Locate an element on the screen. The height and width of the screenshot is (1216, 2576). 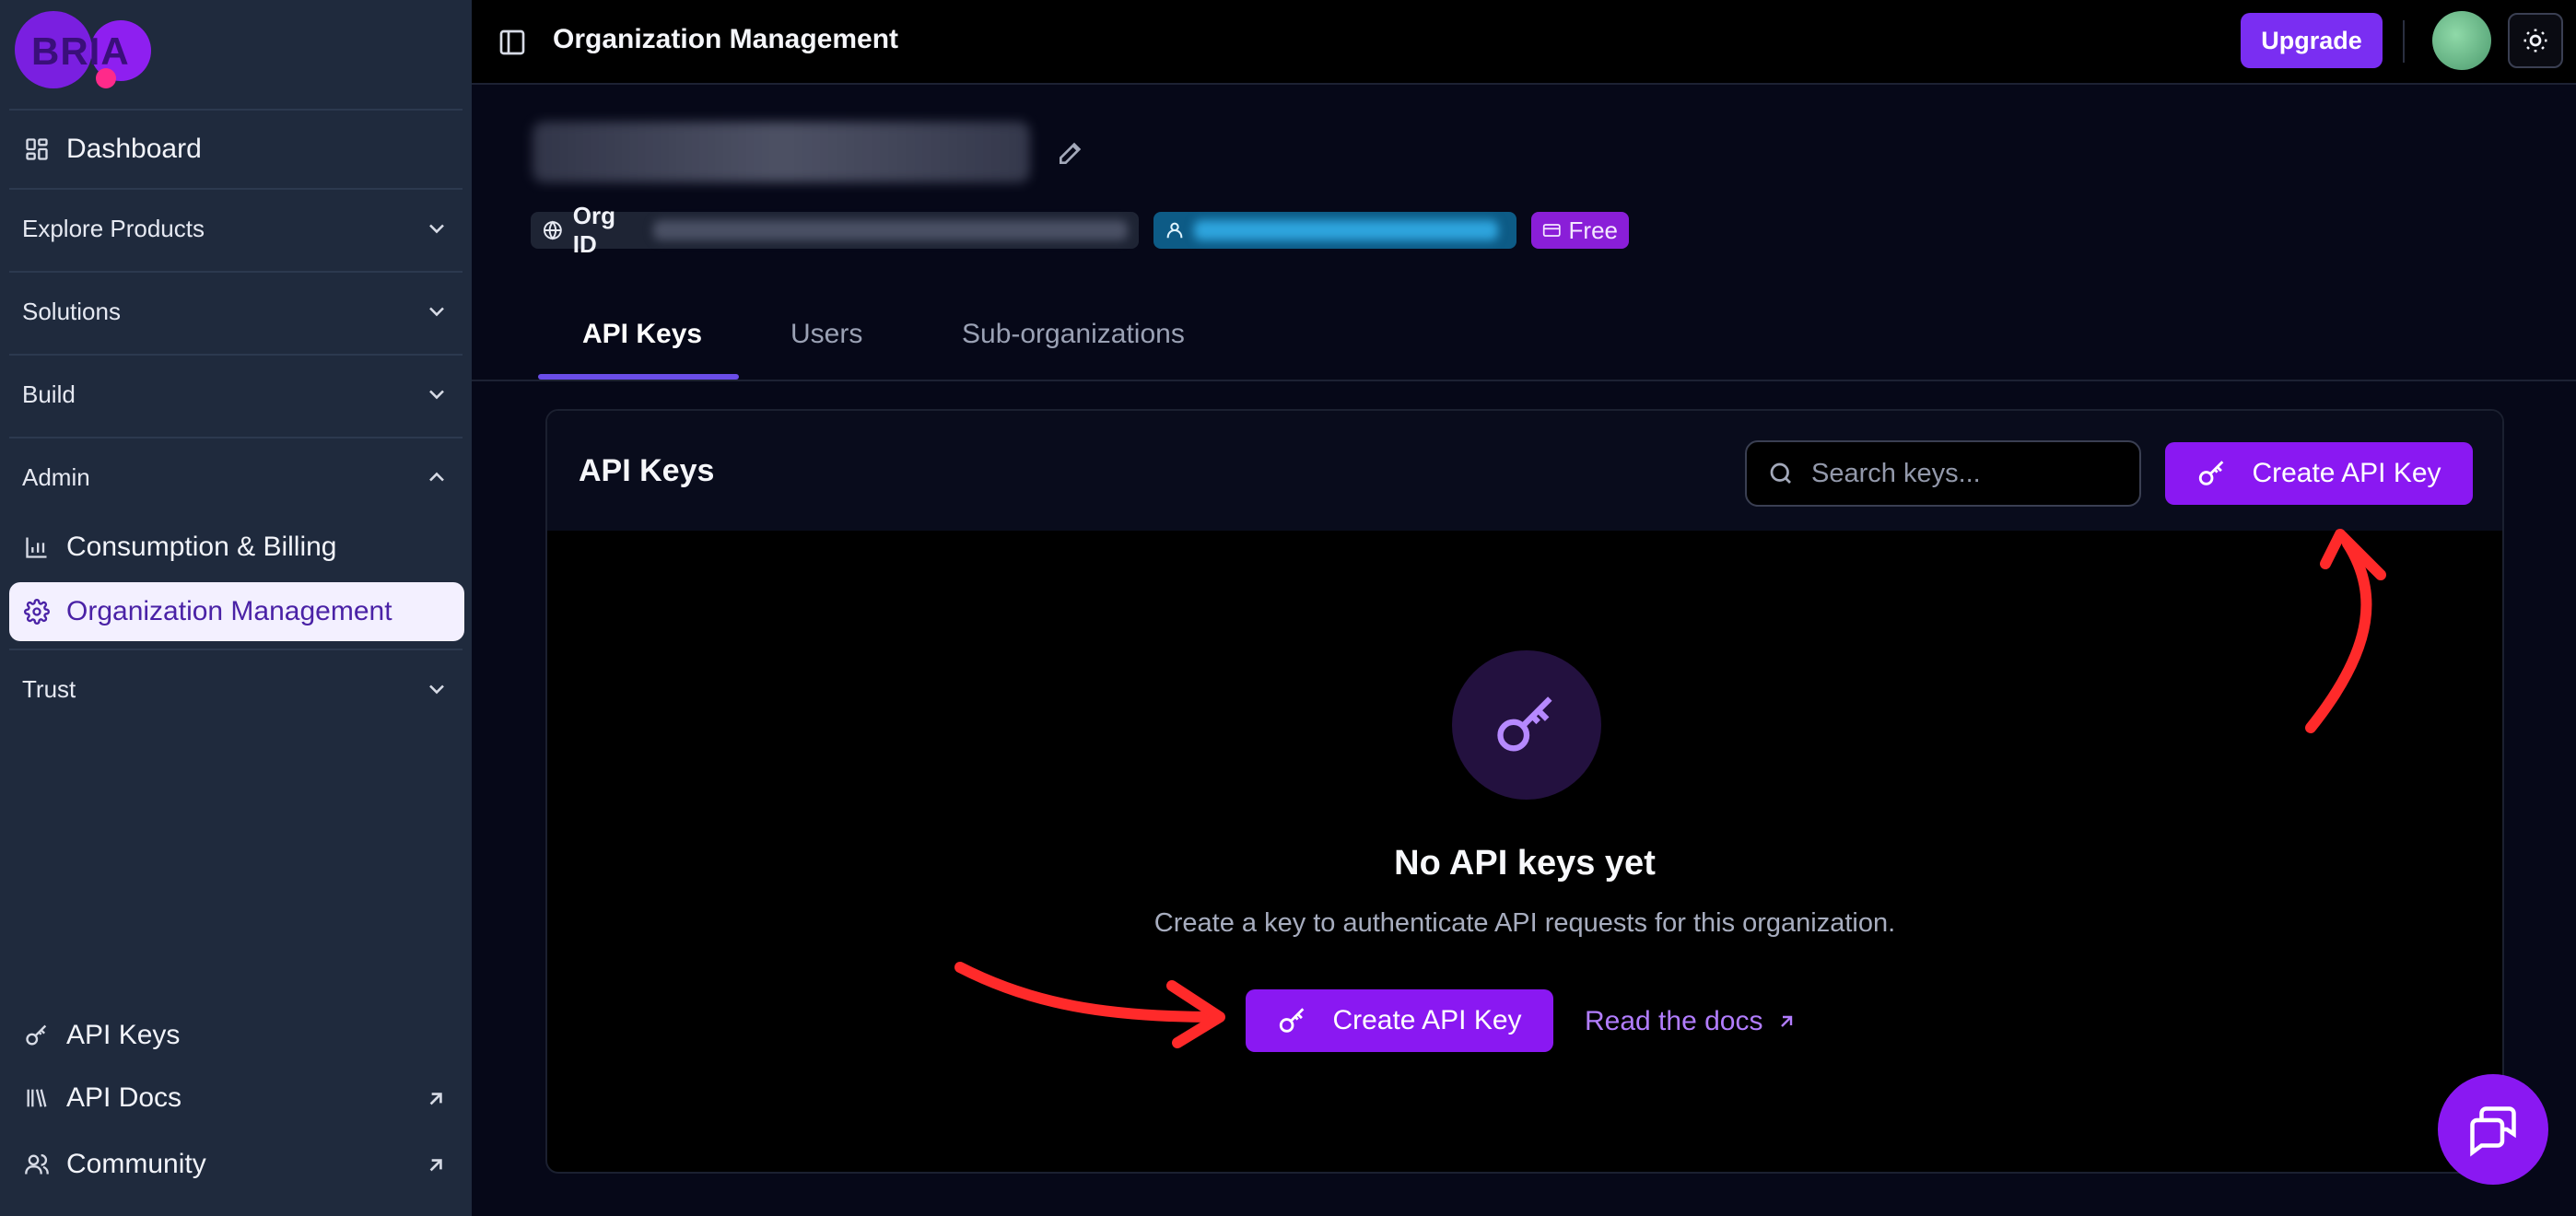
theme-toggle-button is located at coordinates (2535, 40).